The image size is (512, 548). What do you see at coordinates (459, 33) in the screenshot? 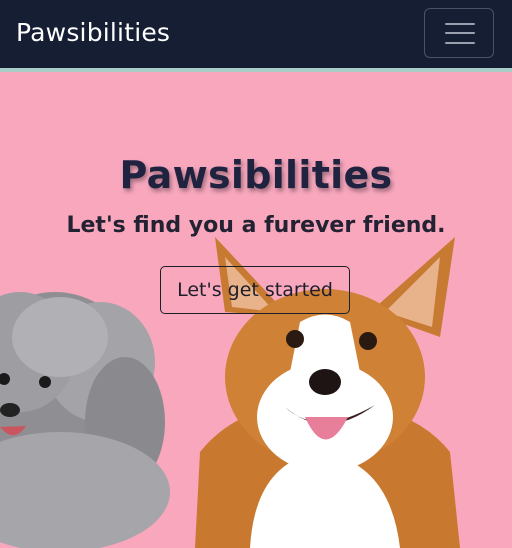
I see `menu-toggle-button` at bounding box center [459, 33].